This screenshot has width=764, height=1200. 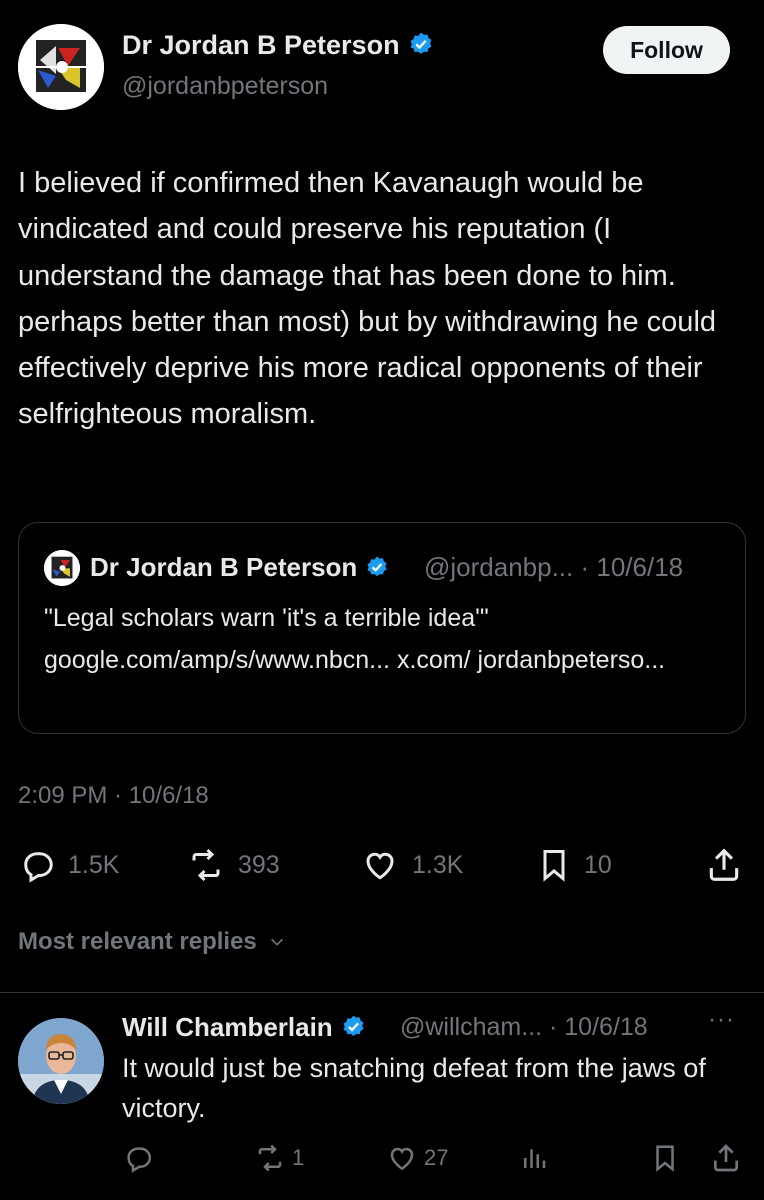 I want to click on reply-reply-button, so click(x=141, y=1158).